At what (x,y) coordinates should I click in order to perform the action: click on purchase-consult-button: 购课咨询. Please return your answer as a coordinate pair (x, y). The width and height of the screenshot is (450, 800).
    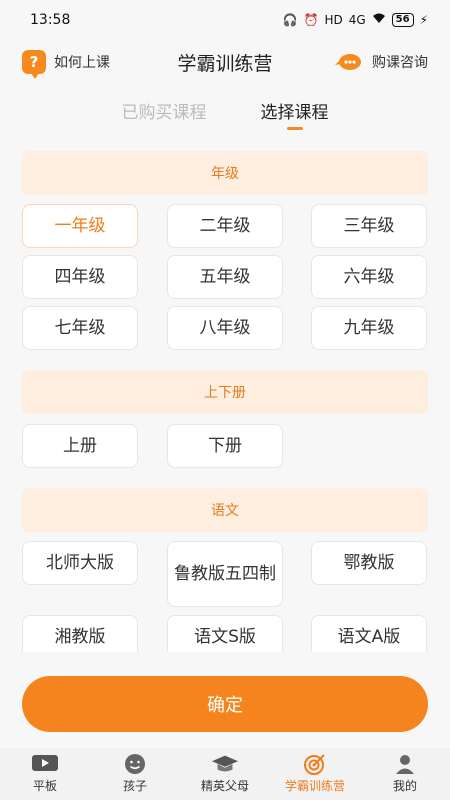
    Looking at the image, I should click on (381, 62).